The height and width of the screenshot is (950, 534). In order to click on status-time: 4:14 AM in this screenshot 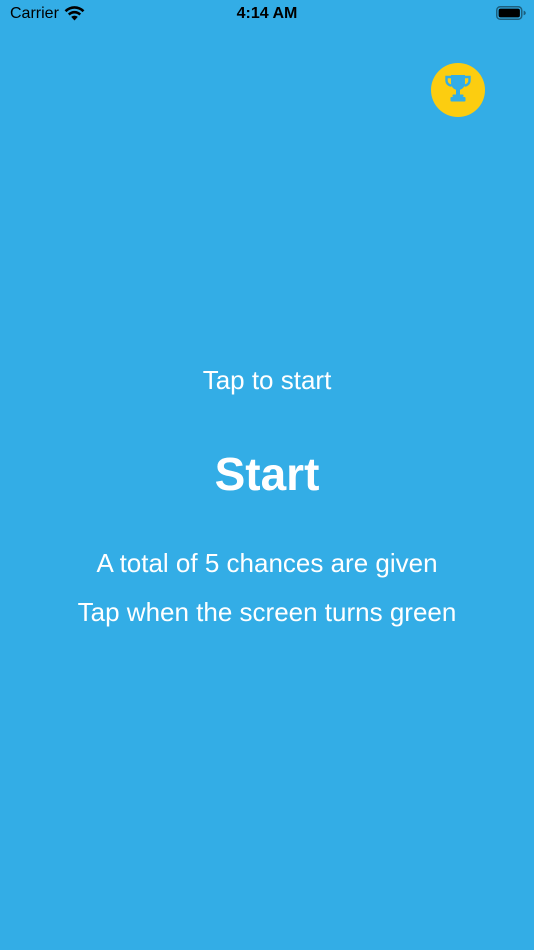, I will do `click(267, 13)`.